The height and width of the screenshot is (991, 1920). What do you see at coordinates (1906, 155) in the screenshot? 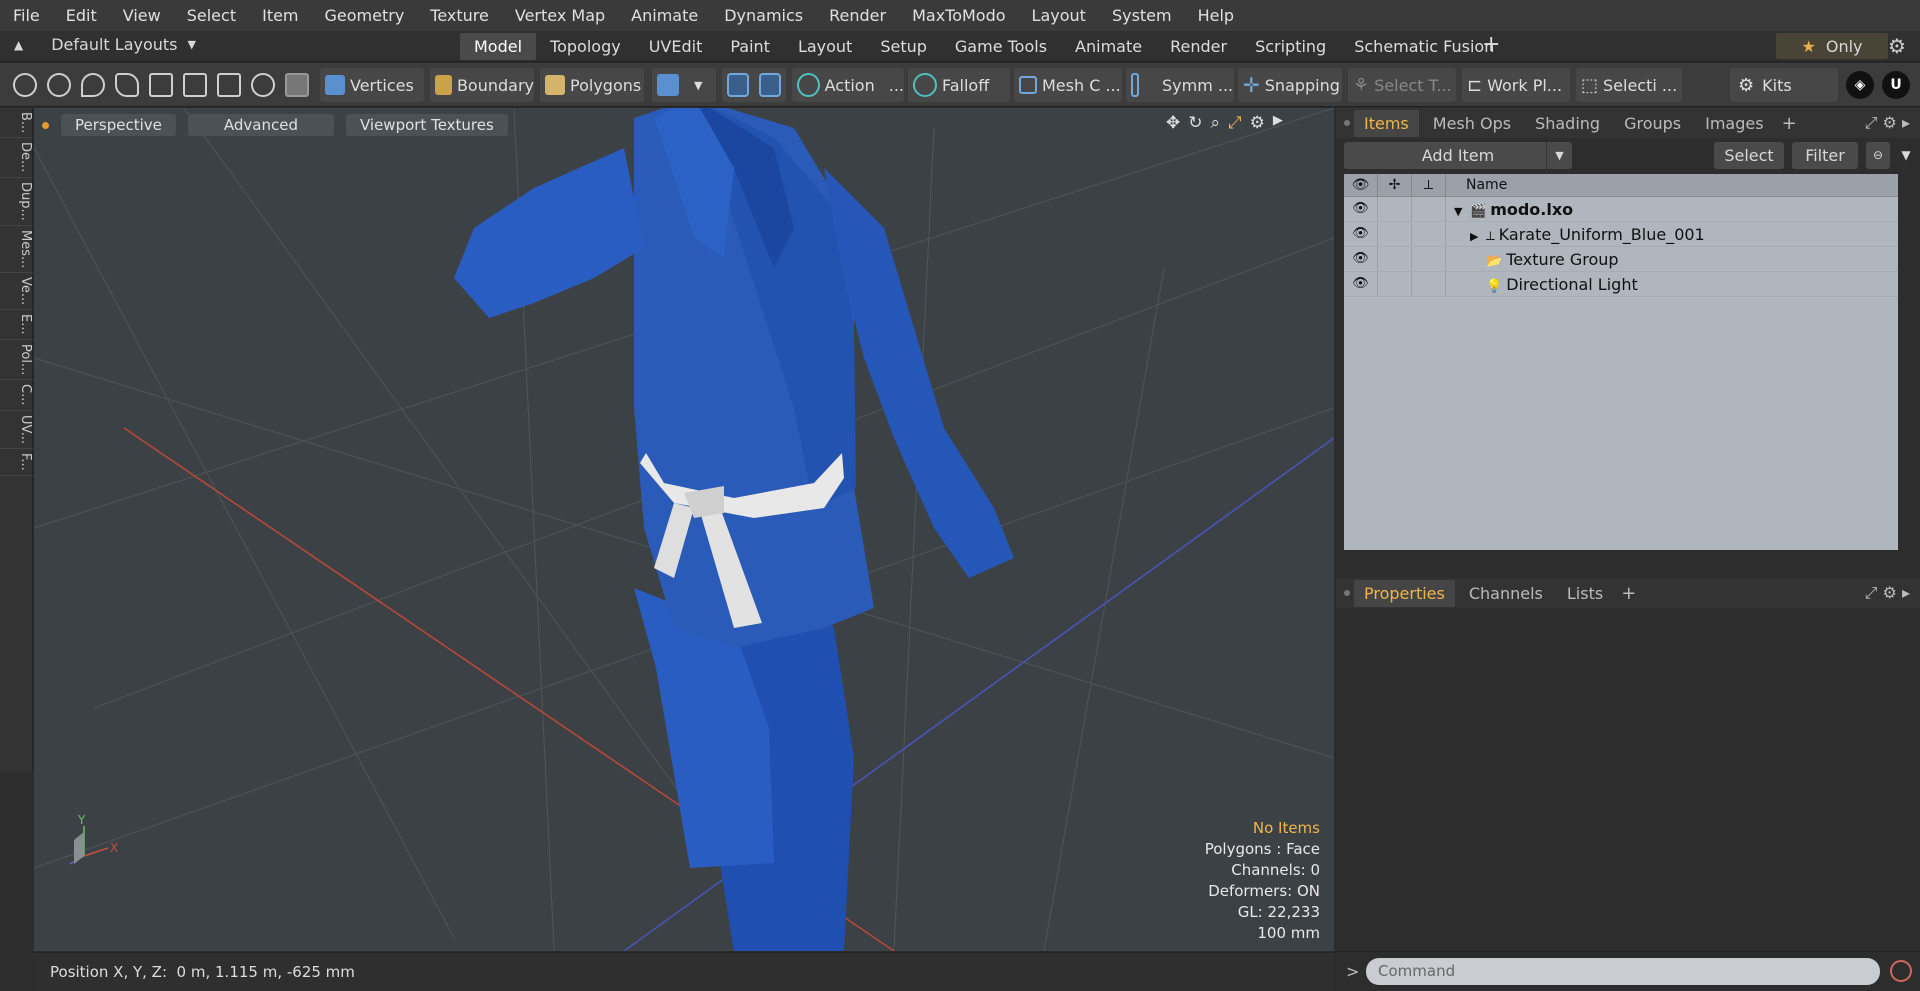
I see `funnel-icon: ▼` at bounding box center [1906, 155].